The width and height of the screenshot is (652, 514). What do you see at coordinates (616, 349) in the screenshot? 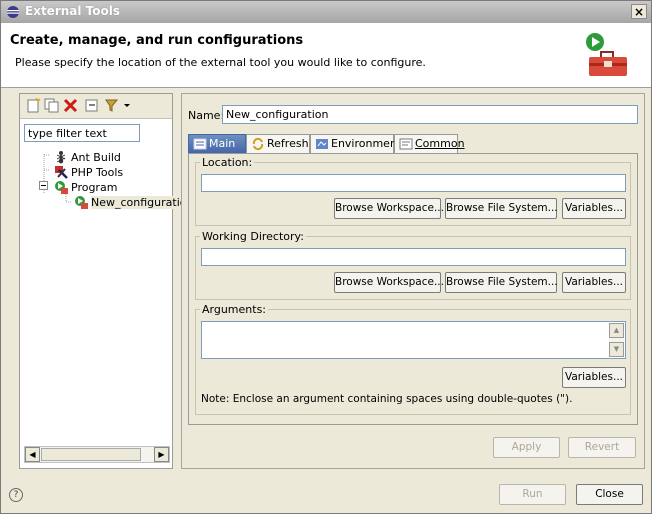
I see `scroll-down-icon: ▼` at bounding box center [616, 349].